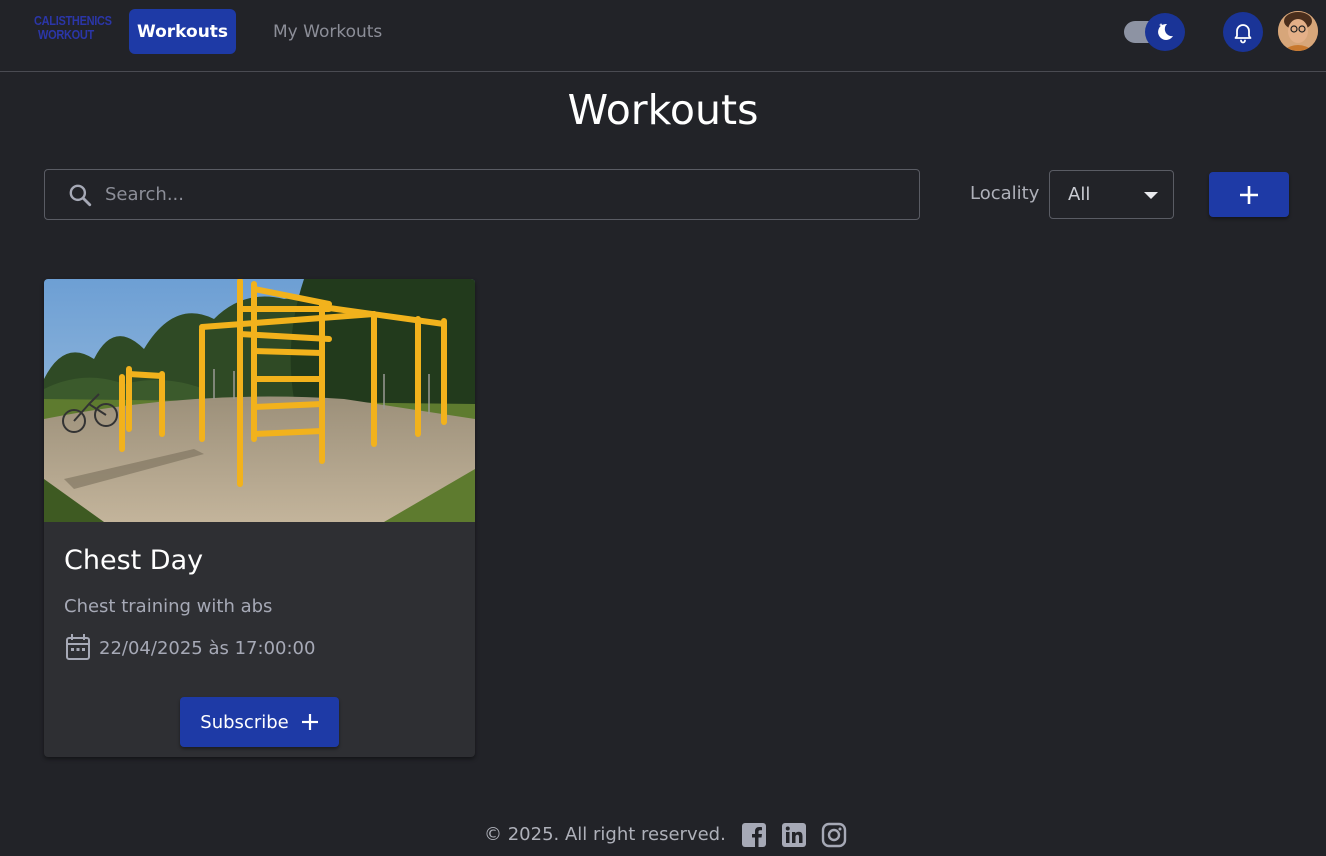  Describe the element at coordinates (244, 722) in the screenshot. I see `subscribe-label: Subscribe` at that location.